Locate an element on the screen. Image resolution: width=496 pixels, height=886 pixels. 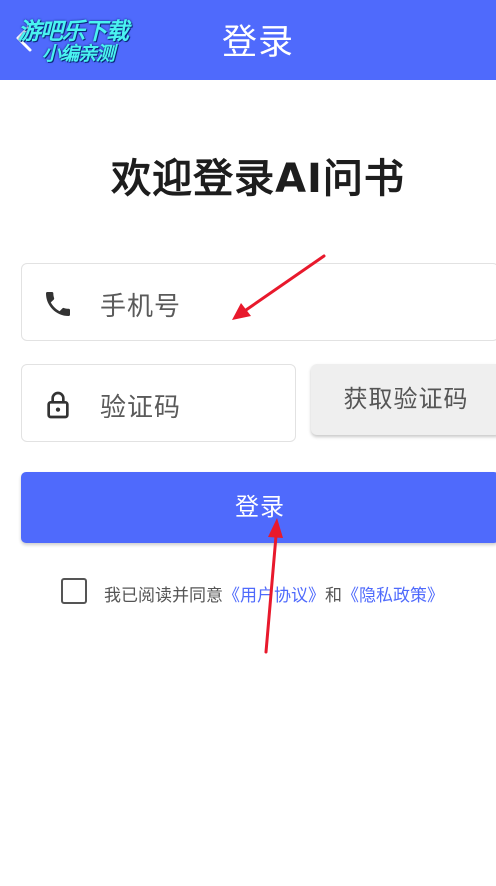
annotation-overlay is located at coordinates (279, 454).